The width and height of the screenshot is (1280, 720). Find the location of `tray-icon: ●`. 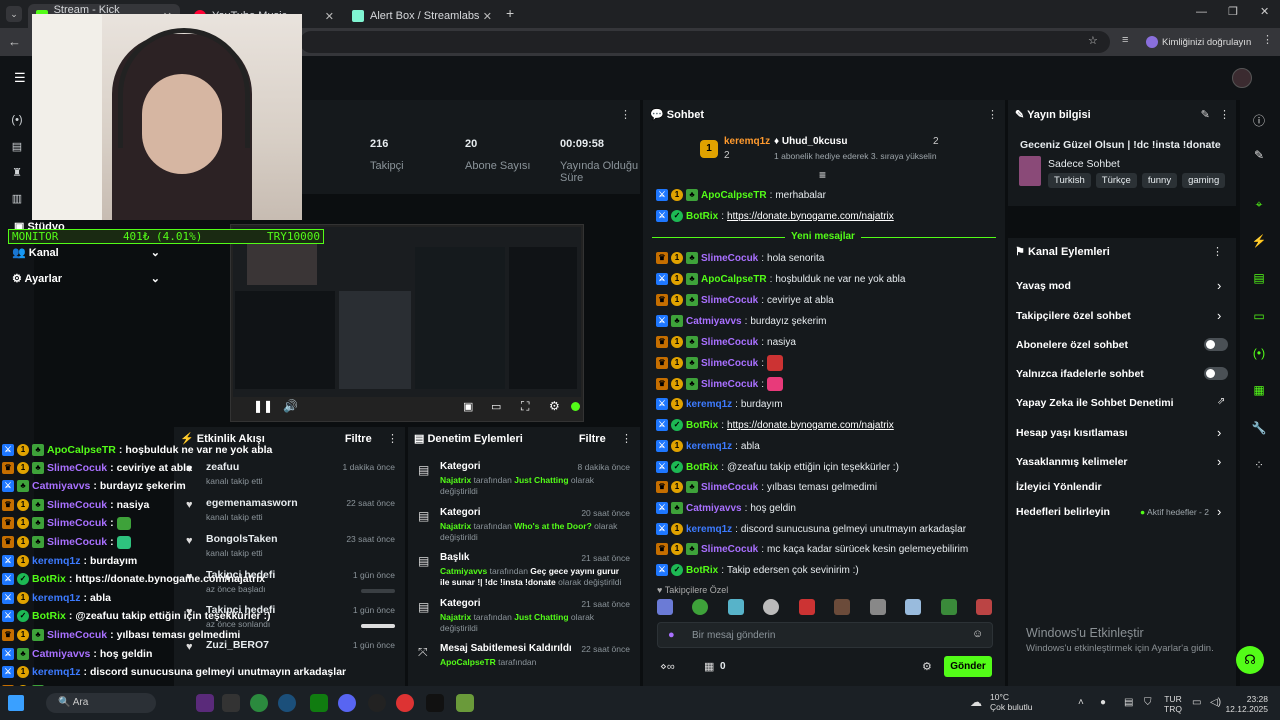

tray-icon: ● is located at coordinates (1103, 702).